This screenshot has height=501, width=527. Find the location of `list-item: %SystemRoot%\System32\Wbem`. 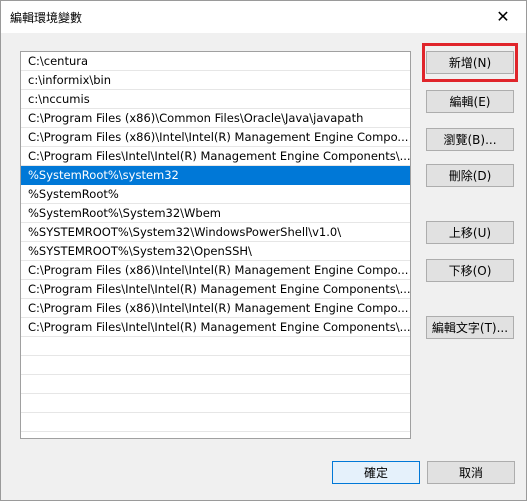

list-item: %SystemRoot%\System32\Wbem is located at coordinates (215, 213).